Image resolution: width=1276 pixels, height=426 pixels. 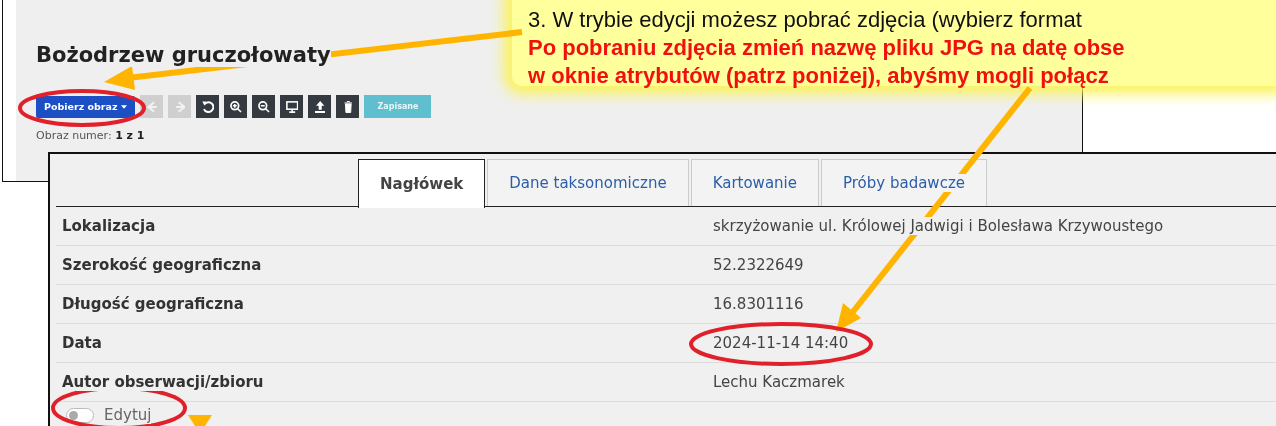 What do you see at coordinates (153, 304) in the screenshot?
I see `field-label: Długość geograficzna` at bounding box center [153, 304].